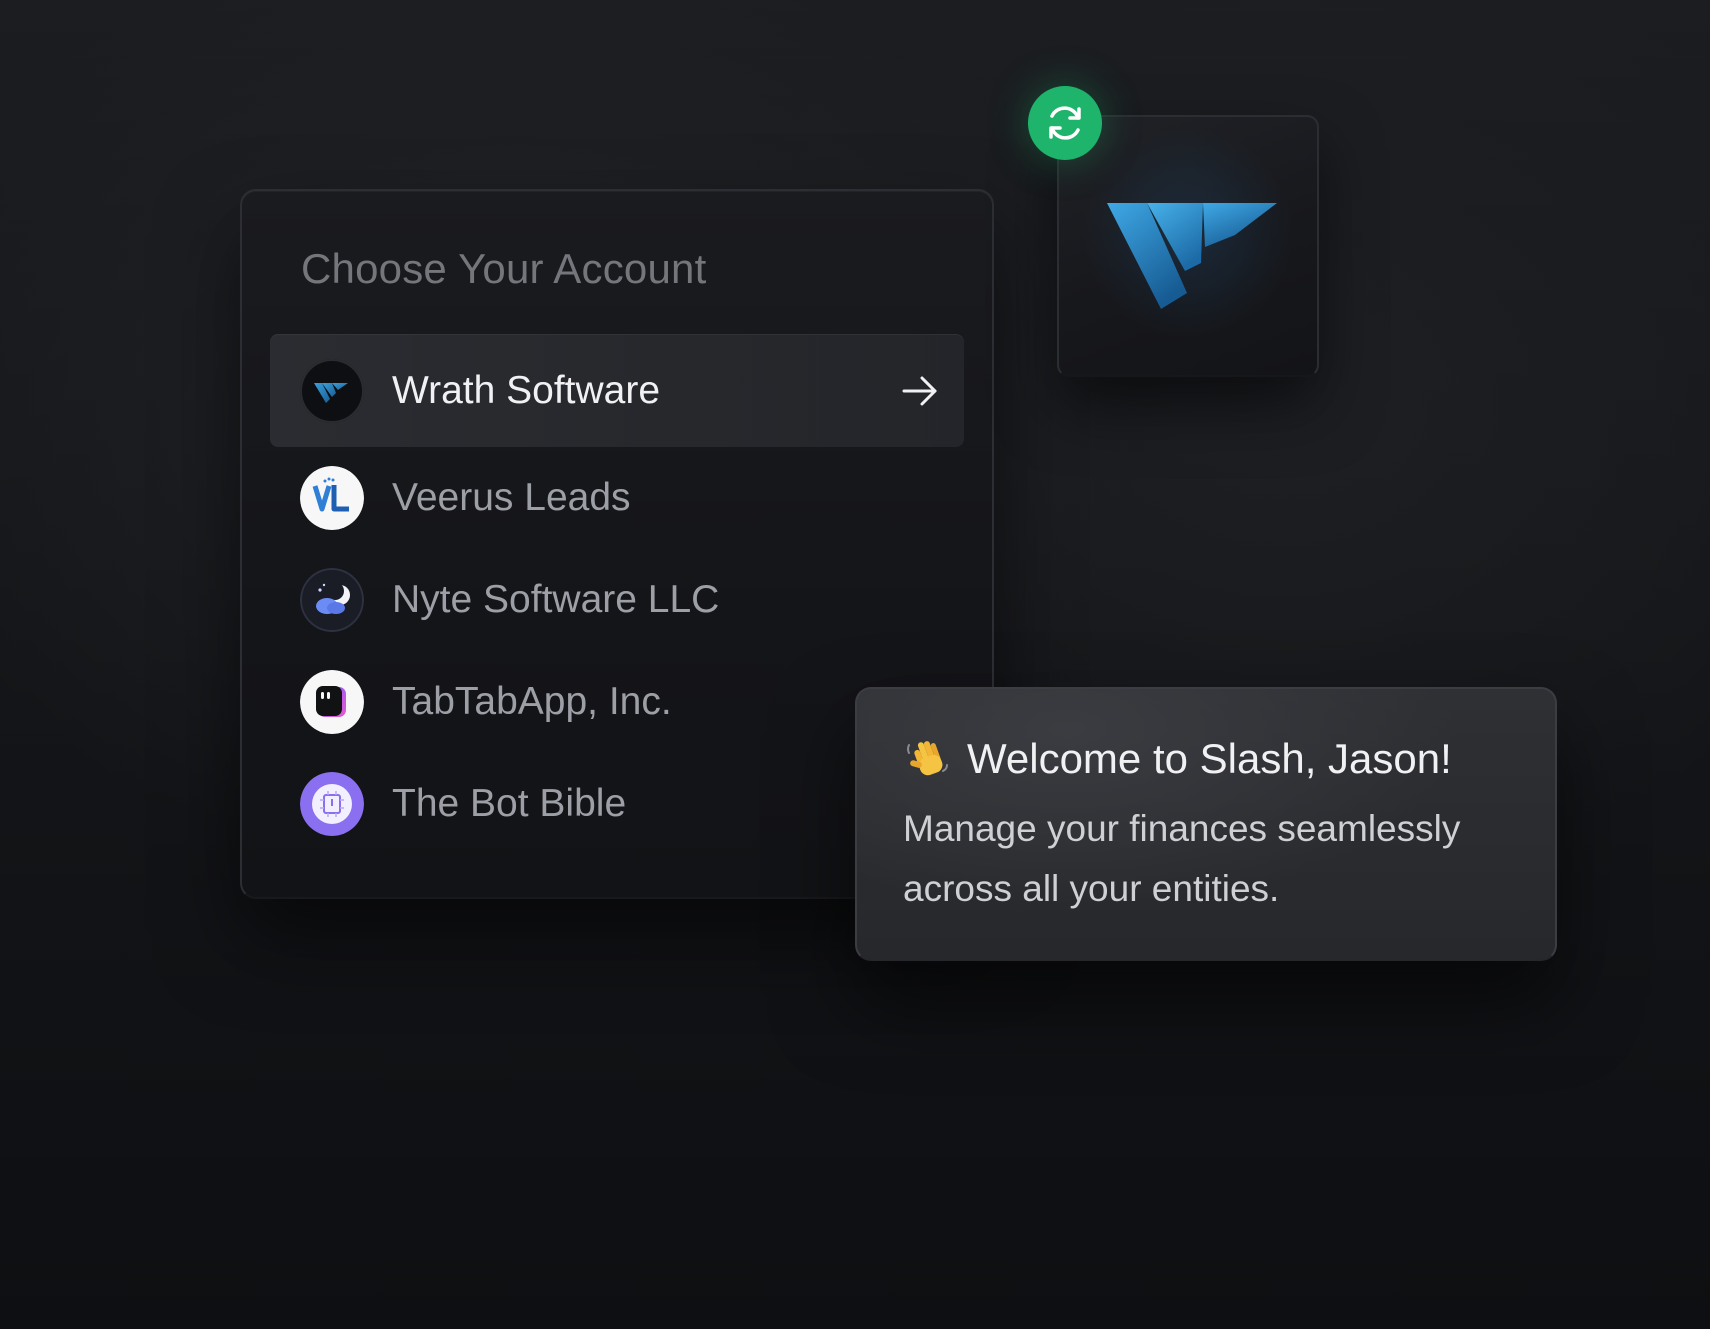 The height and width of the screenshot is (1329, 1710). Describe the element at coordinates (332, 804) in the screenshot. I see `bot-bible-logo-icon` at that location.